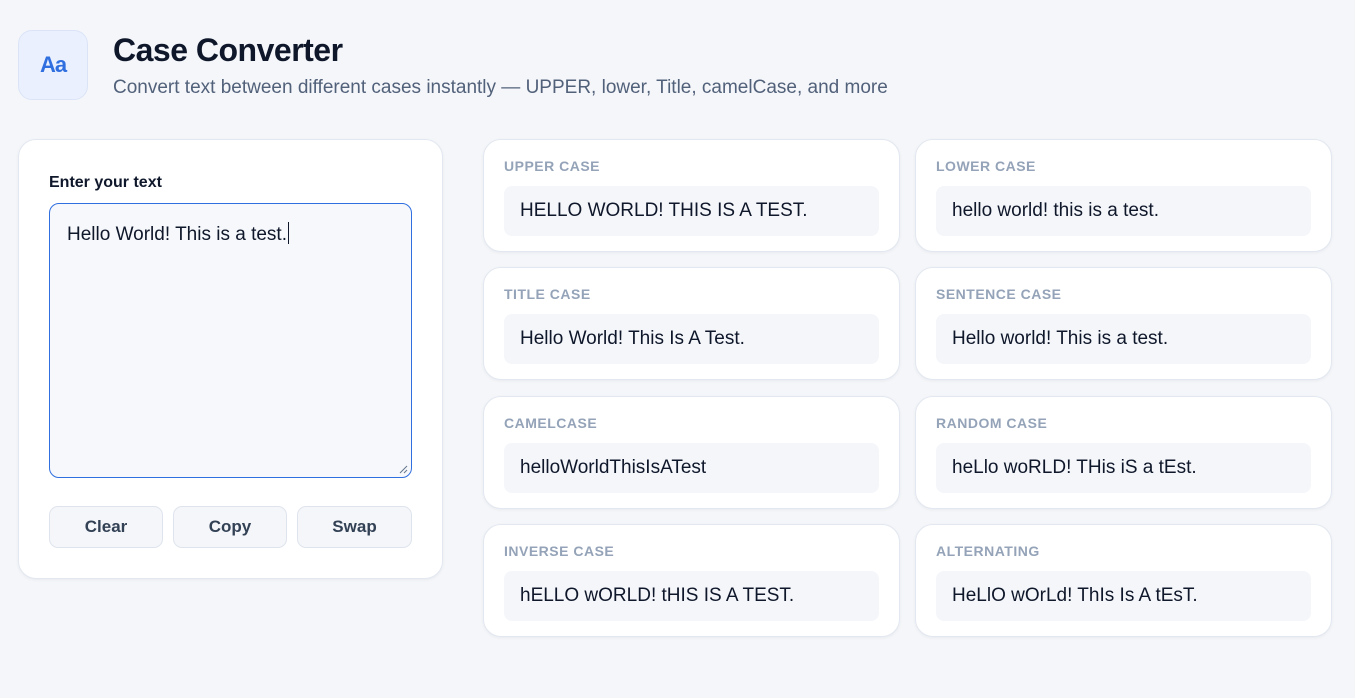 The width and height of the screenshot is (1355, 698). What do you see at coordinates (106, 527) in the screenshot?
I see `clear-button: Clear` at bounding box center [106, 527].